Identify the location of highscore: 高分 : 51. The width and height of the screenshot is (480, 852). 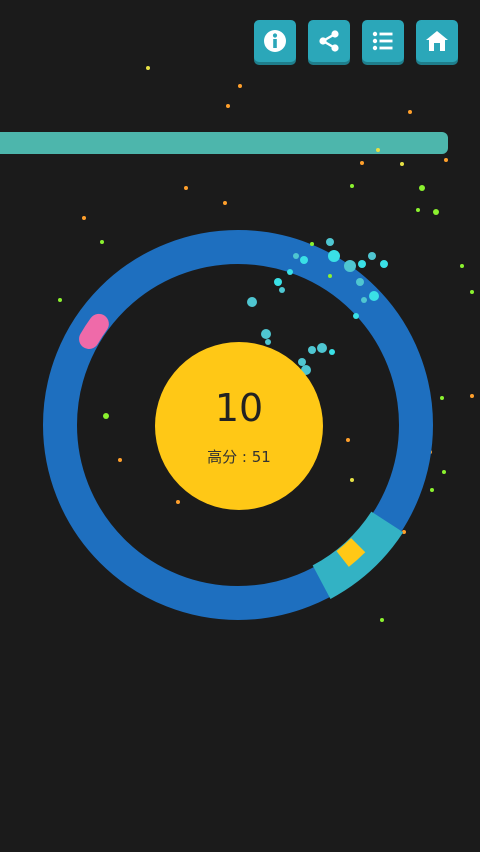
(239, 456).